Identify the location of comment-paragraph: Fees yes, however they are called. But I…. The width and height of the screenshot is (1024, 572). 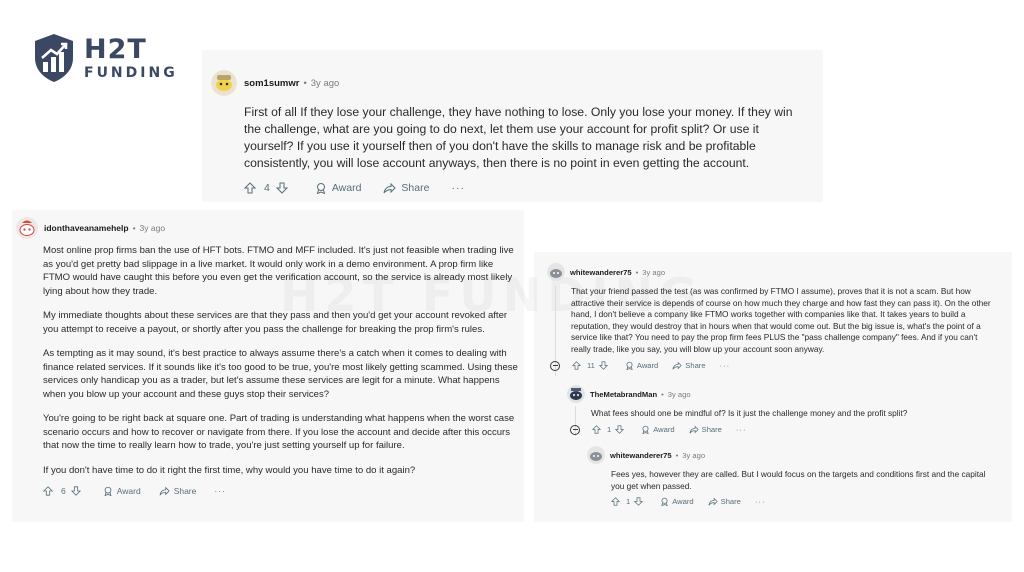
(798, 480).